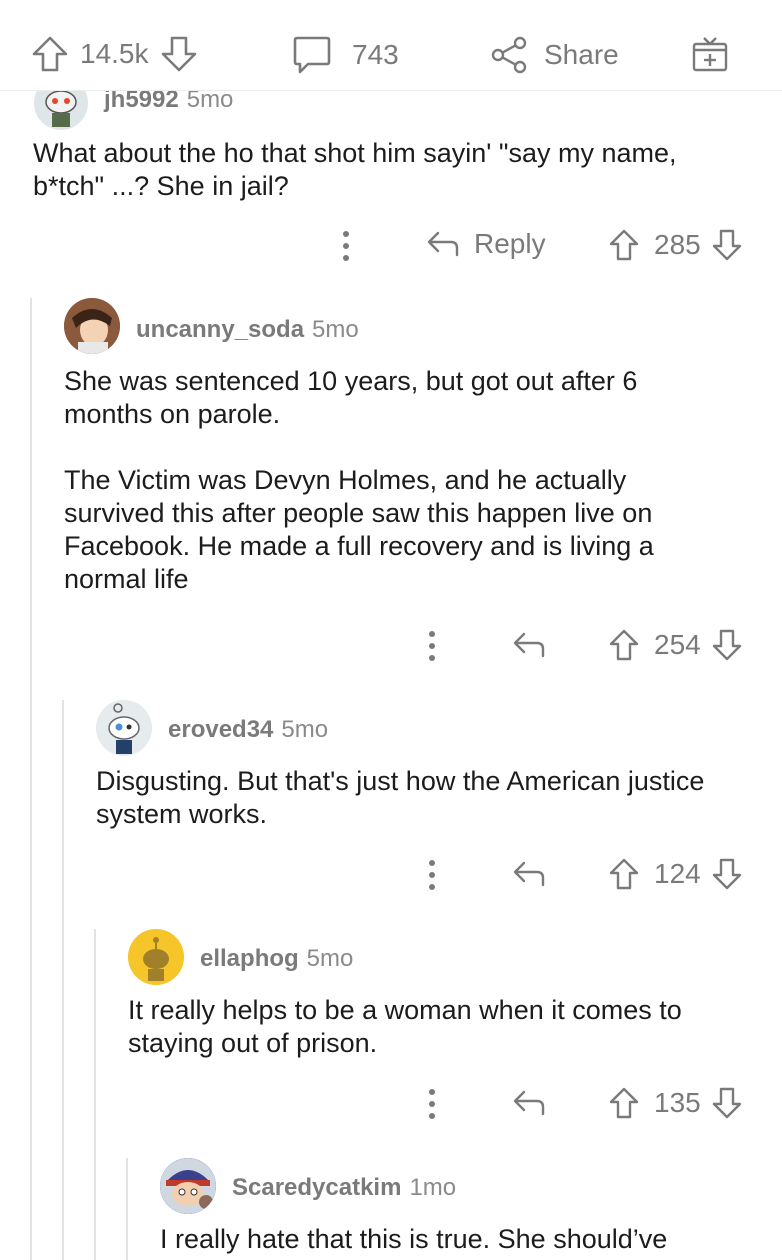 The image size is (782, 1260). Describe the element at coordinates (220, 730) in the screenshot. I see `comment-author: eroved34` at that location.